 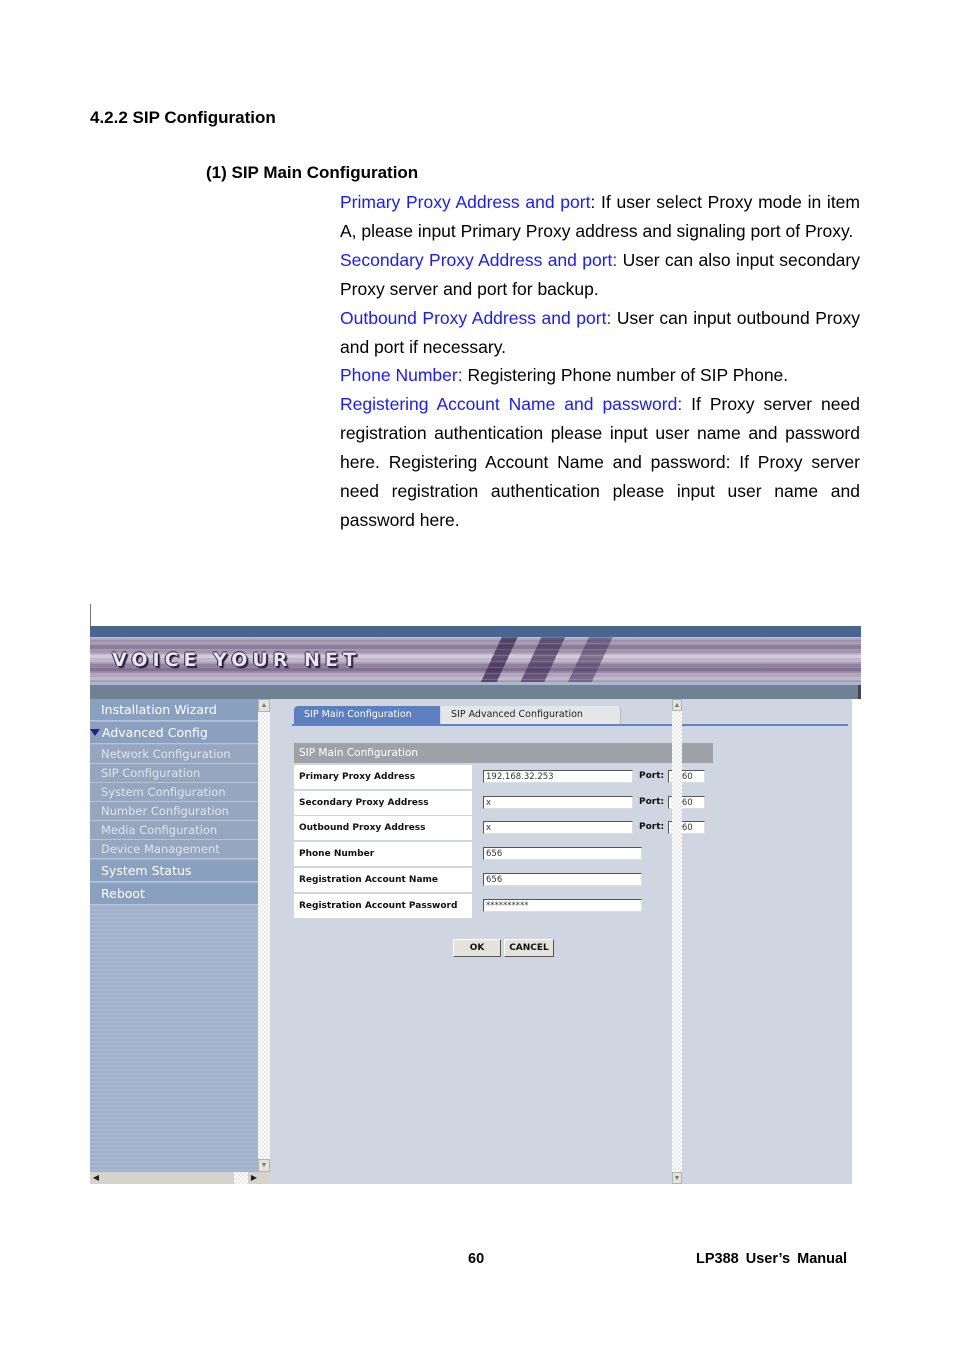 I want to click on field-label: Primary Proxy Address, so click(x=383, y=777).